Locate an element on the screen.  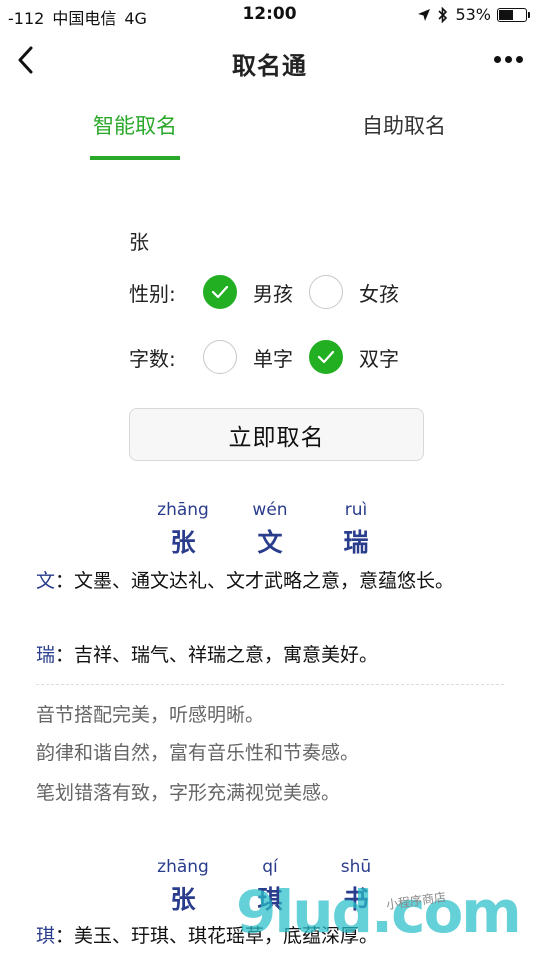
gender-label: 性别: is located at coordinates (152, 293).